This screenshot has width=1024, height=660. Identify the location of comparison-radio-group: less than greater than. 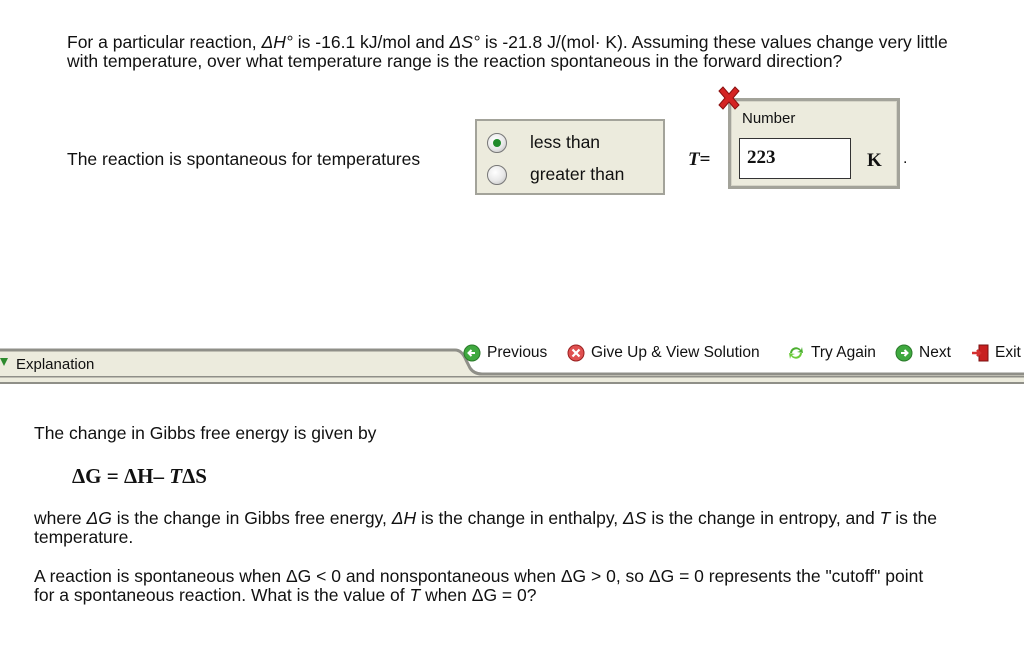
(570, 157).